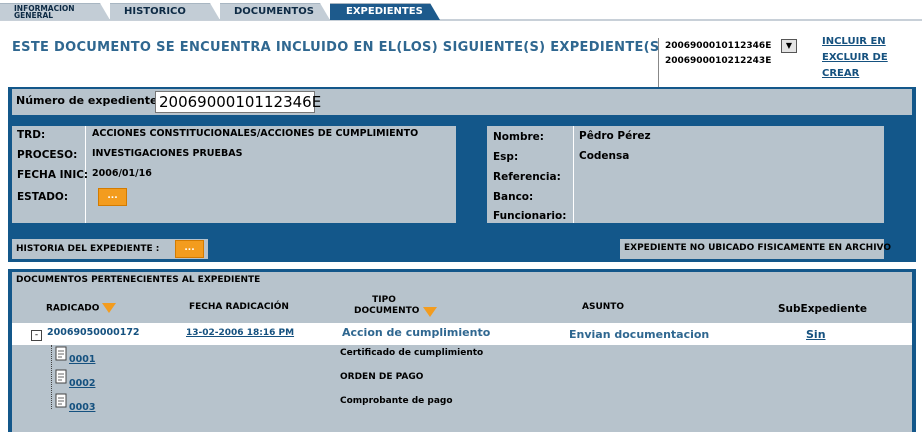 The height and width of the screenshot is (432, 922). Describe the element at coordinates (822, 309) in the screenshot. I see `column-subexpediente: SubExpediente` at that location.